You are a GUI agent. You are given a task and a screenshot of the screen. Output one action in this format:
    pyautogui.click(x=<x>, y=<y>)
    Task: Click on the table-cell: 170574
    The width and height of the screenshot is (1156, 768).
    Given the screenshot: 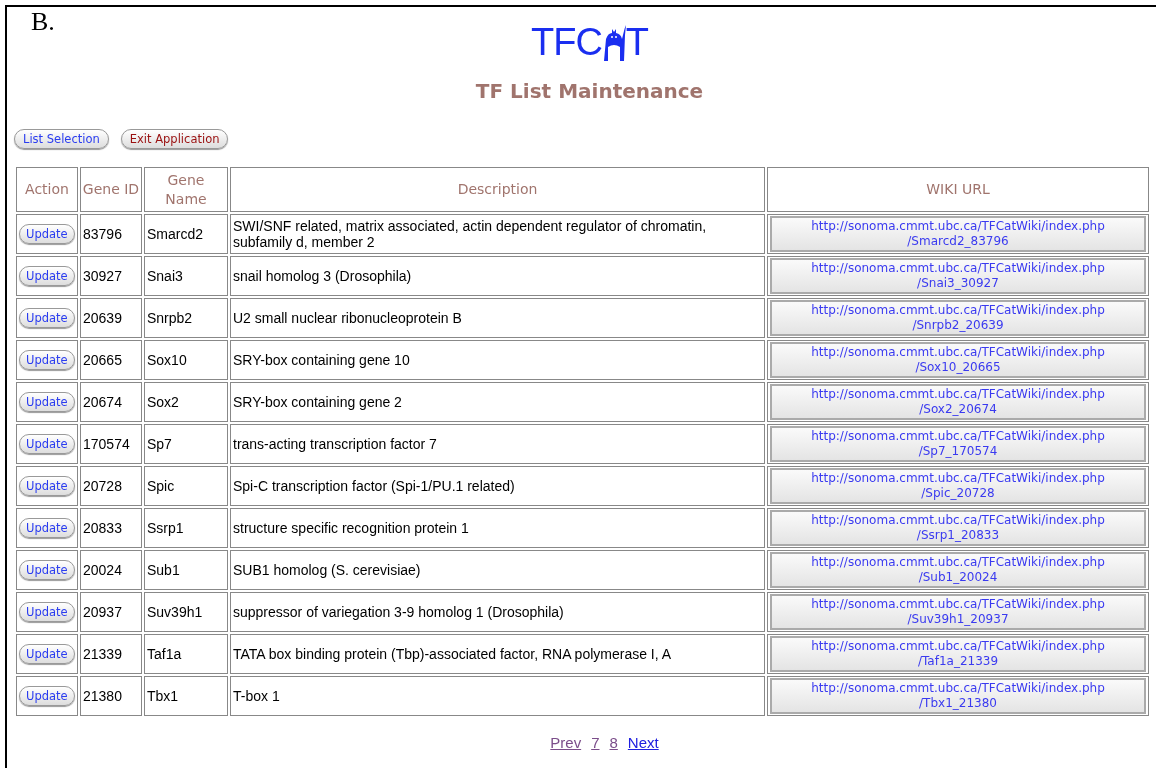 What is the action you would take?
    pyautogui.click(x=111, y=444)
    